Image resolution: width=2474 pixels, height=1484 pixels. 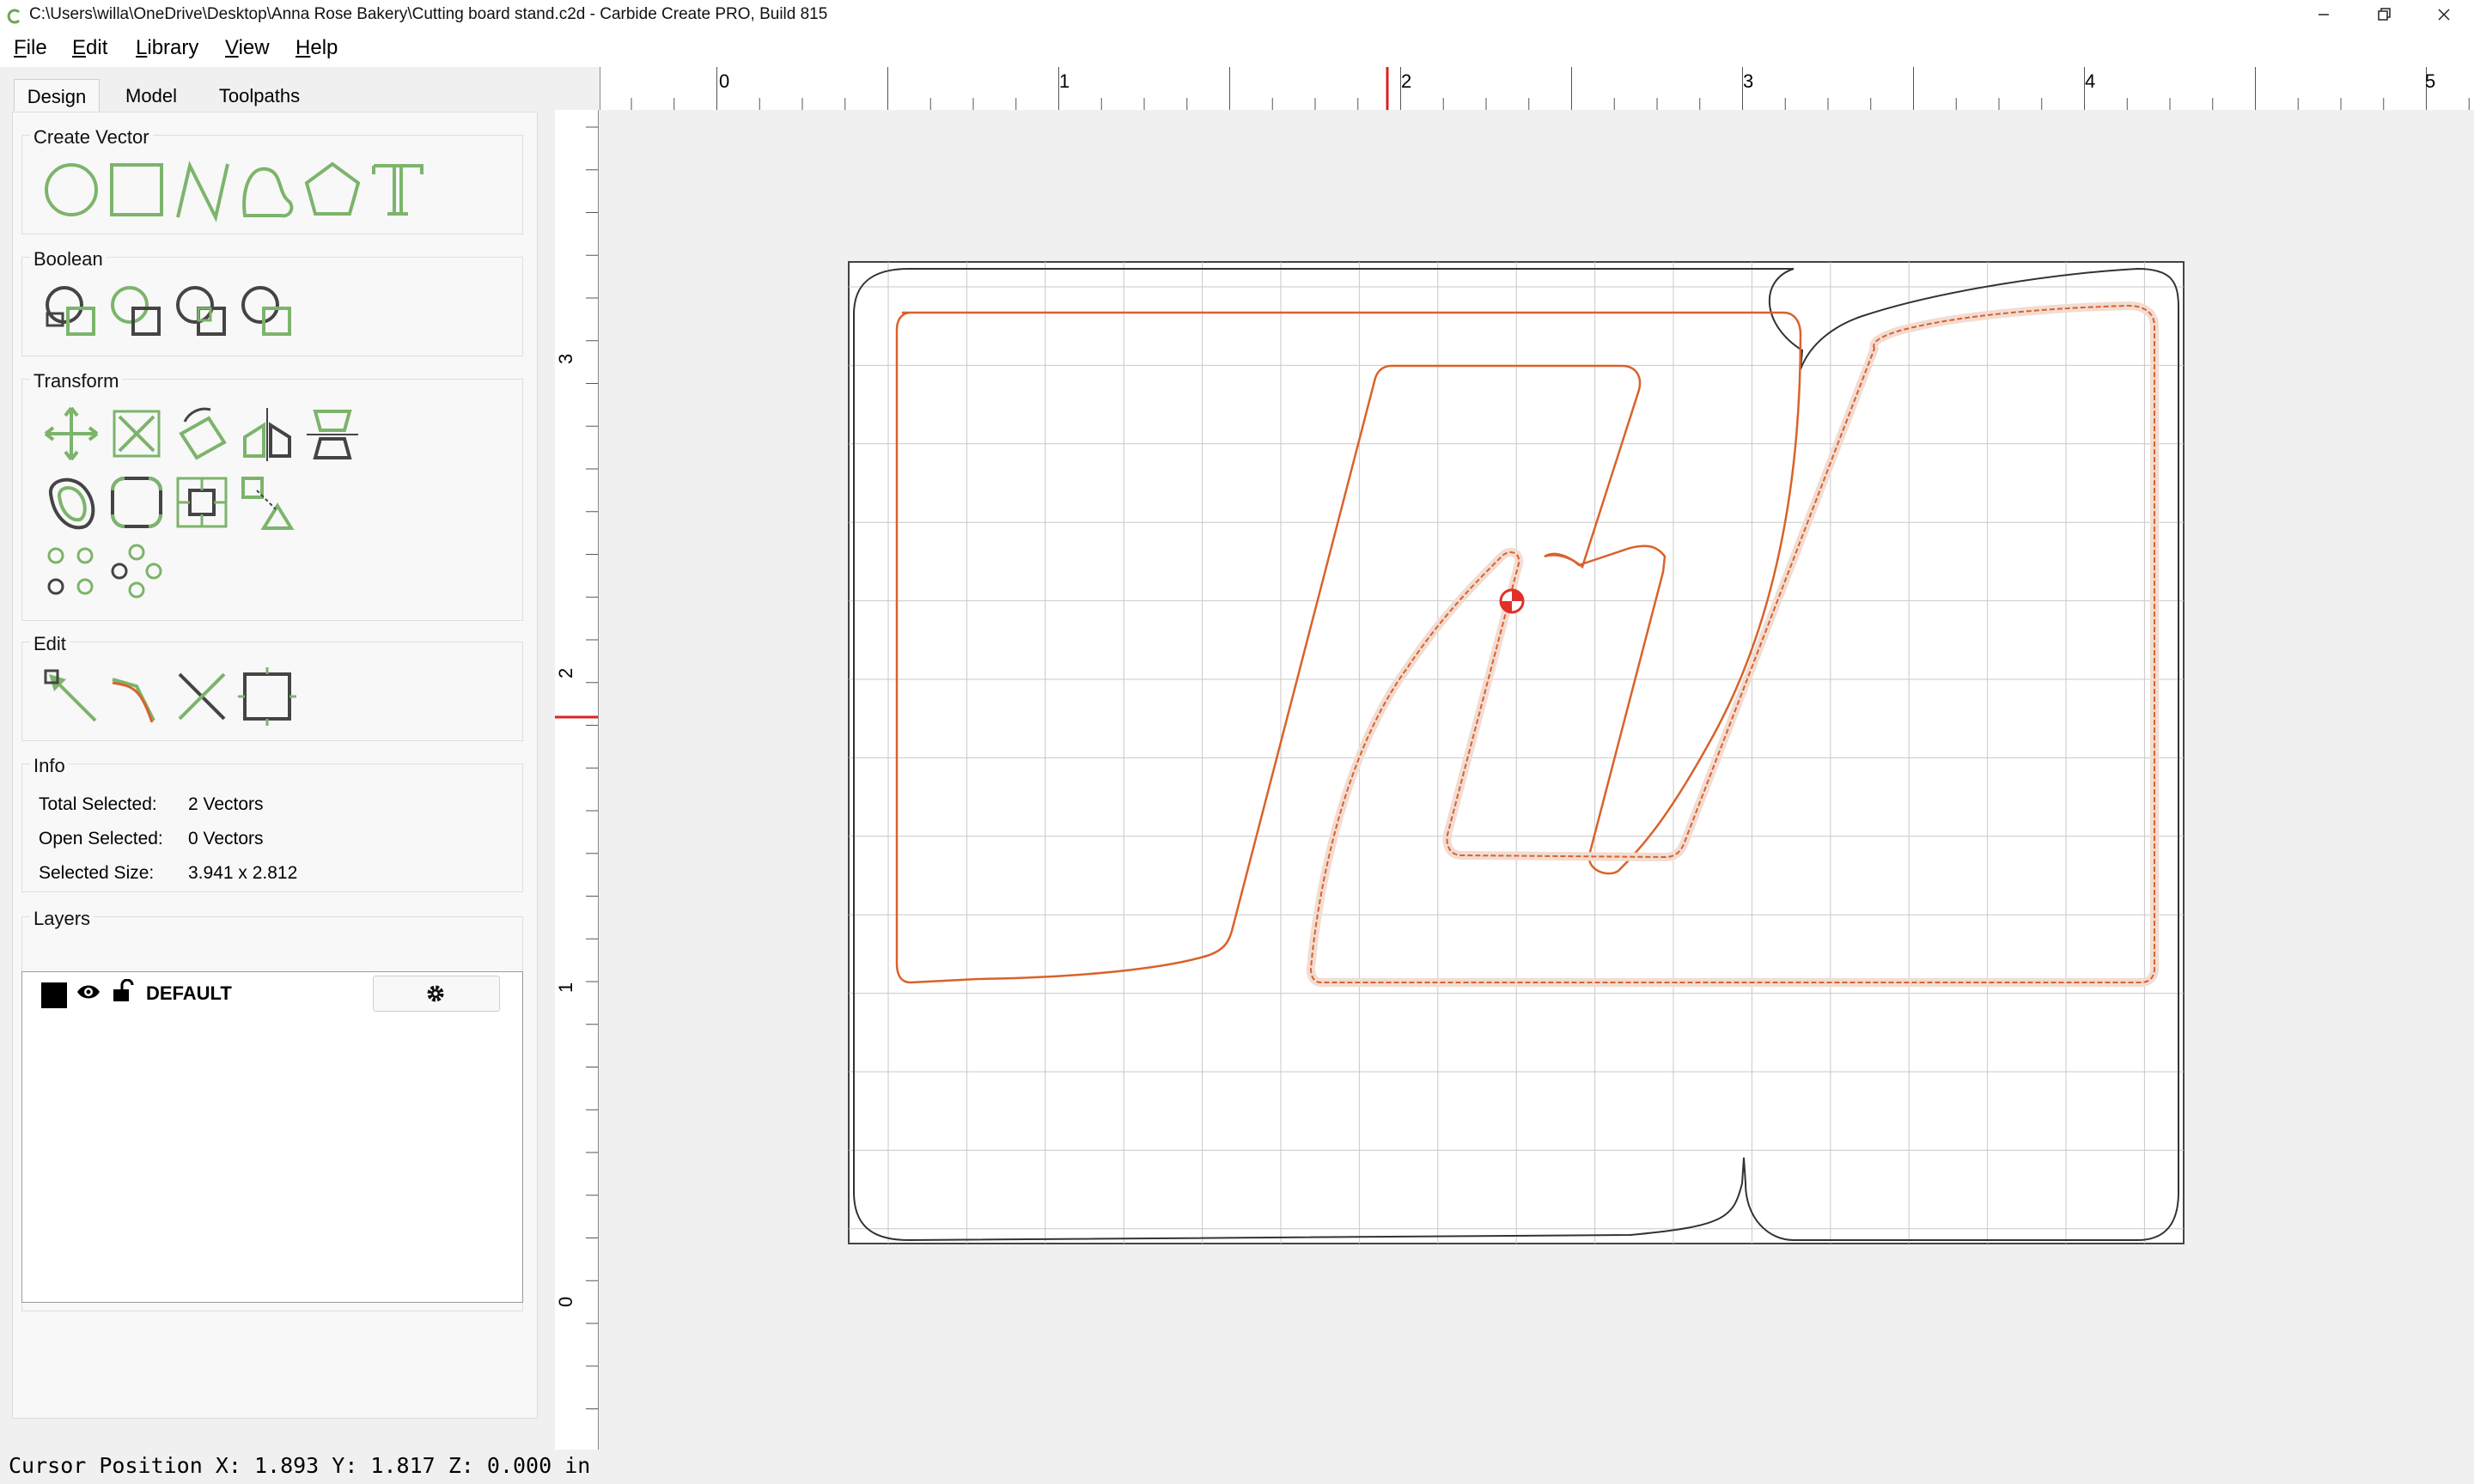 I want to click on create-vector-heading: Create Vector, so click(x=91, y=138).